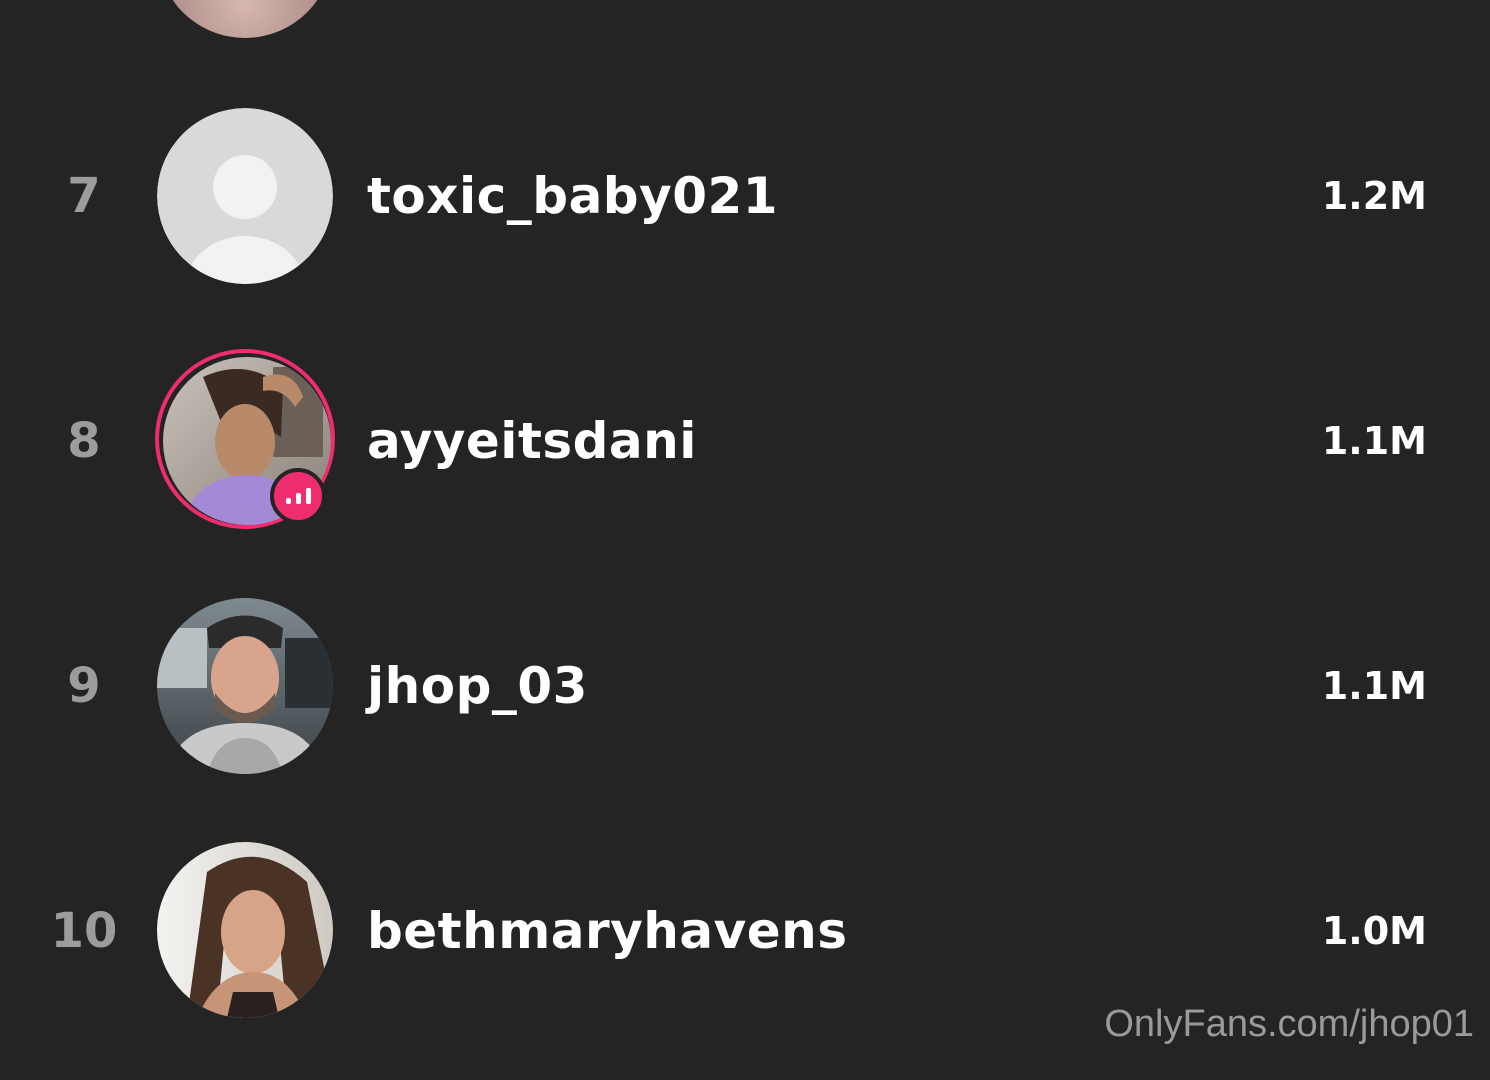 The width and height of the screenshot is (1490, 1080). Describe the element at coordinates (84, 195) in the screenshot. I see `rank-number: 7` at that location.